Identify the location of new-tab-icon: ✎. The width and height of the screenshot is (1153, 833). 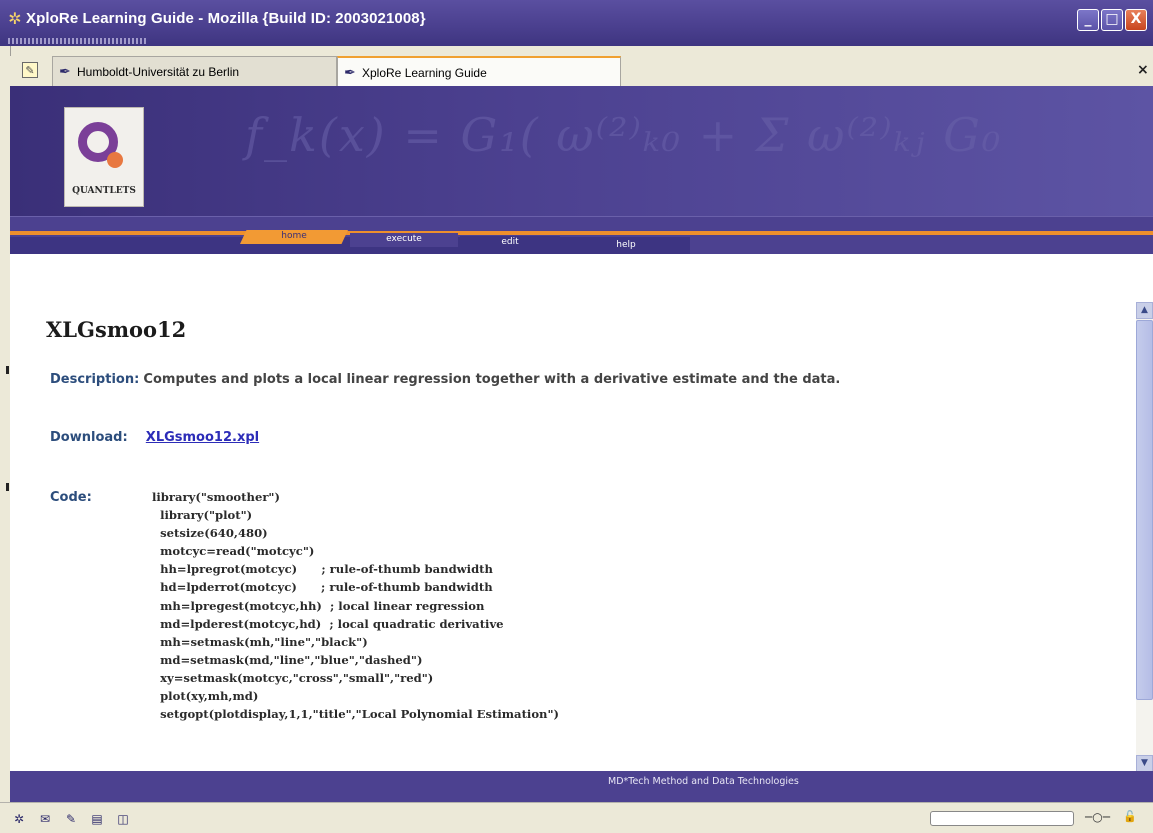
(30, 70).